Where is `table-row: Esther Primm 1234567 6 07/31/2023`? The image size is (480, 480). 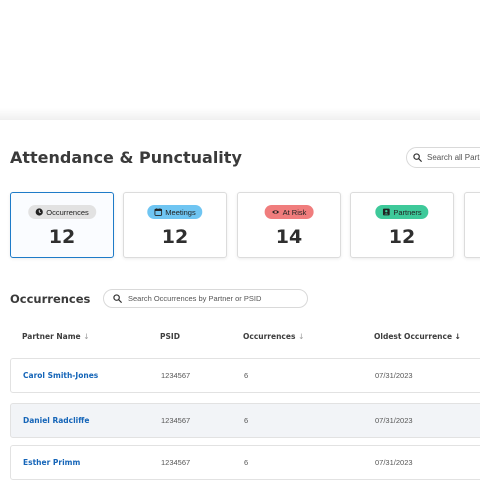
table-row: Esther Primm 1234567 6 07/31/2023 is located at coordinates (245, 462).